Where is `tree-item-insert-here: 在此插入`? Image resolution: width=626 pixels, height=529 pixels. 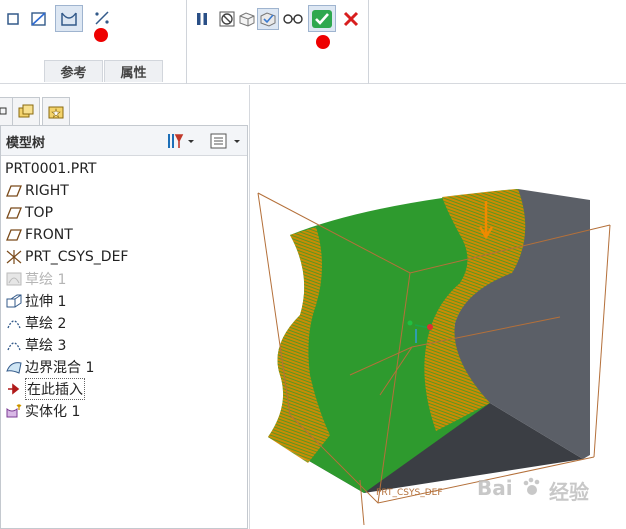
tree-item-insert-here: 在此插入 is located at coordinates (45, 389).